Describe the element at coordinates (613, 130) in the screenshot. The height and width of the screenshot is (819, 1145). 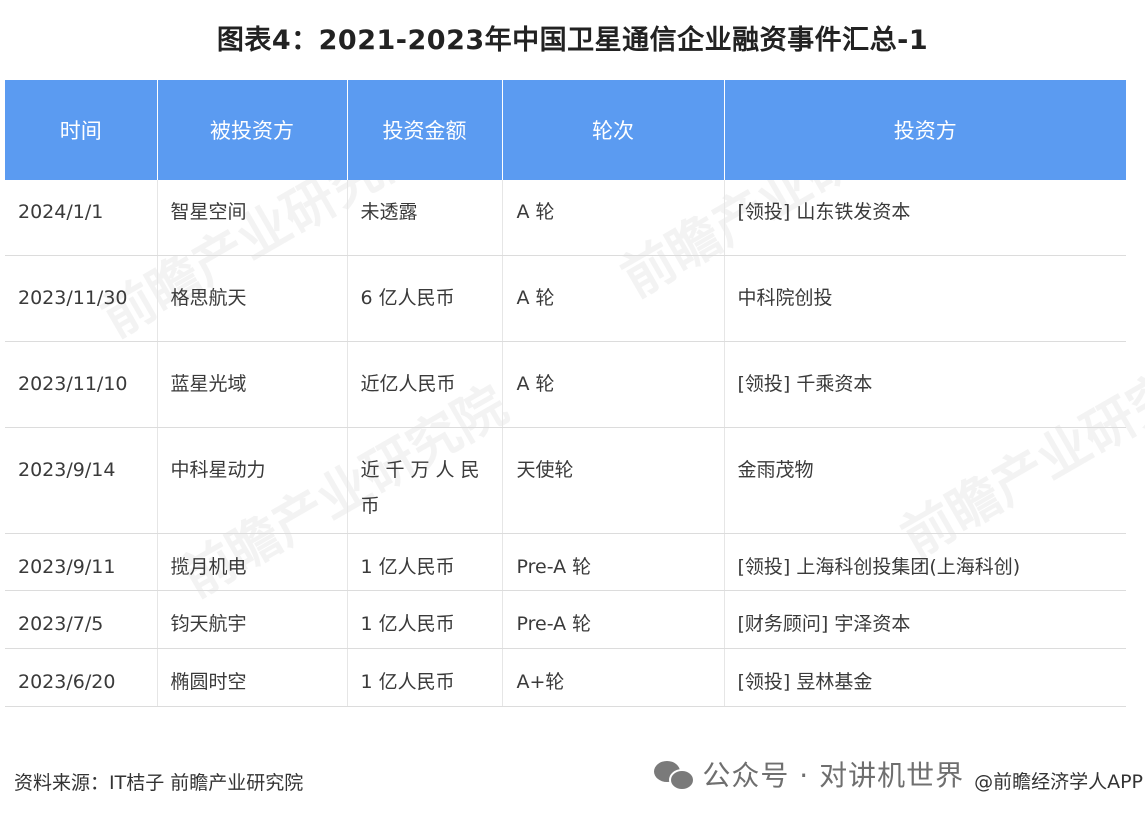
I see `header-round: 轮次` at that location.